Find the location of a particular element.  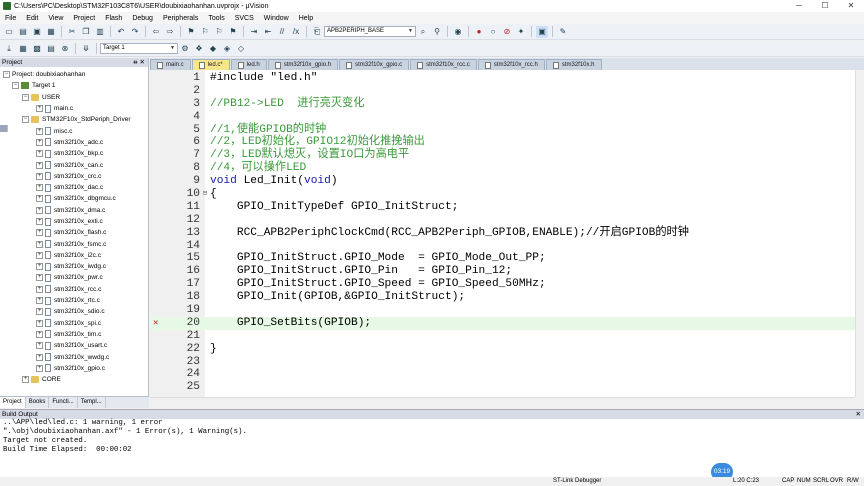

tree-item: + stm32f10x_i2c.c is located at coordinates (74, 255).